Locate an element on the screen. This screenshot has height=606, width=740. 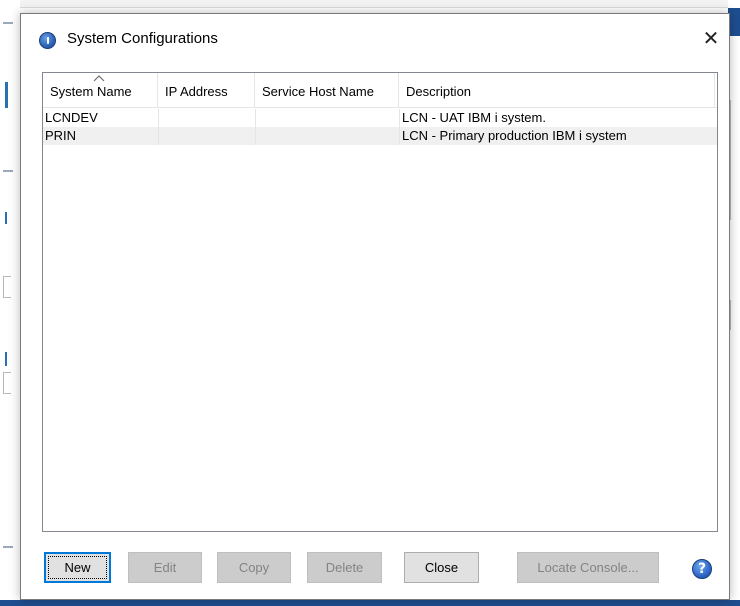
edit-button-label: Edit is located at coordinates (165, 567).